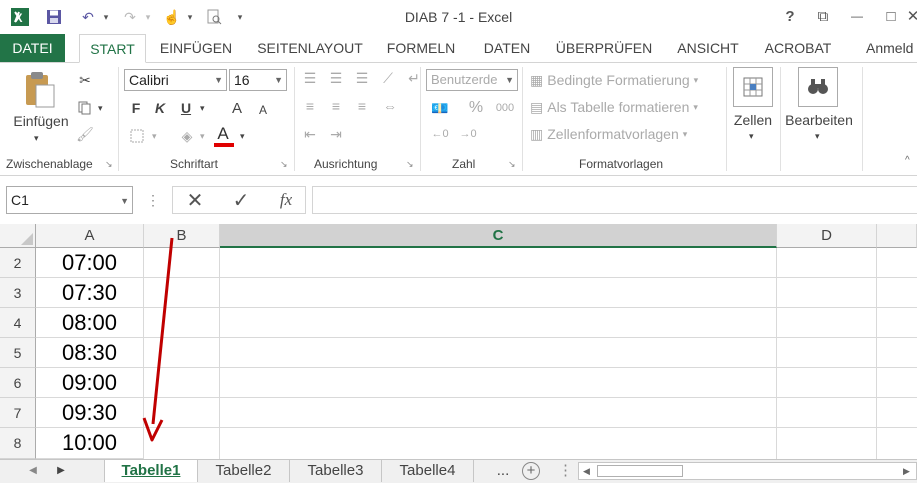 The height and width of the screenshot is (483, 917). What do you see at coordinates (310, 134) in the screenshot?
I see `decrease-indent-icon: ⇤` at bounding box center [310, 134].